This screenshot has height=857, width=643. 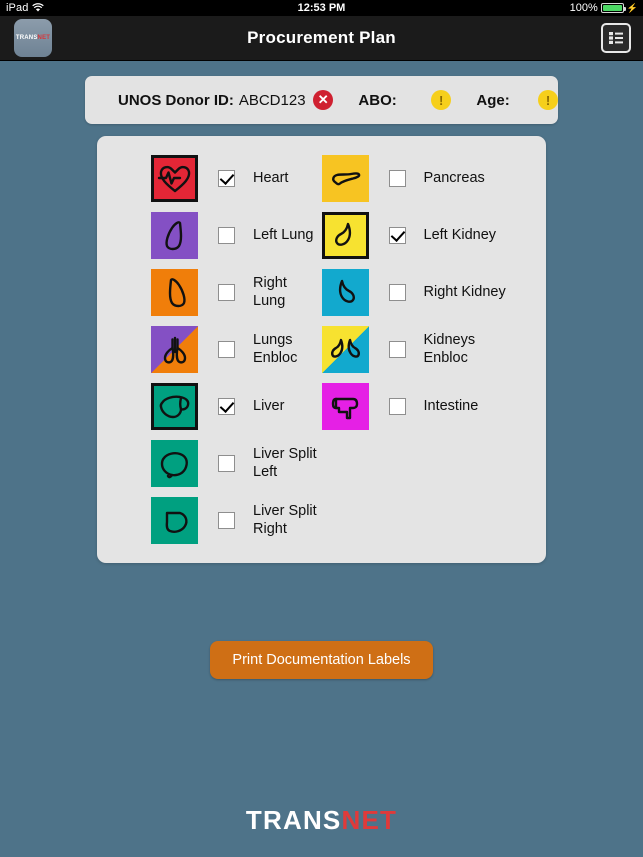 What do you see at coordinates (236, 235) in the screenshot?
I see `organ-row: Left Lung` at bounding box center [236, 235].